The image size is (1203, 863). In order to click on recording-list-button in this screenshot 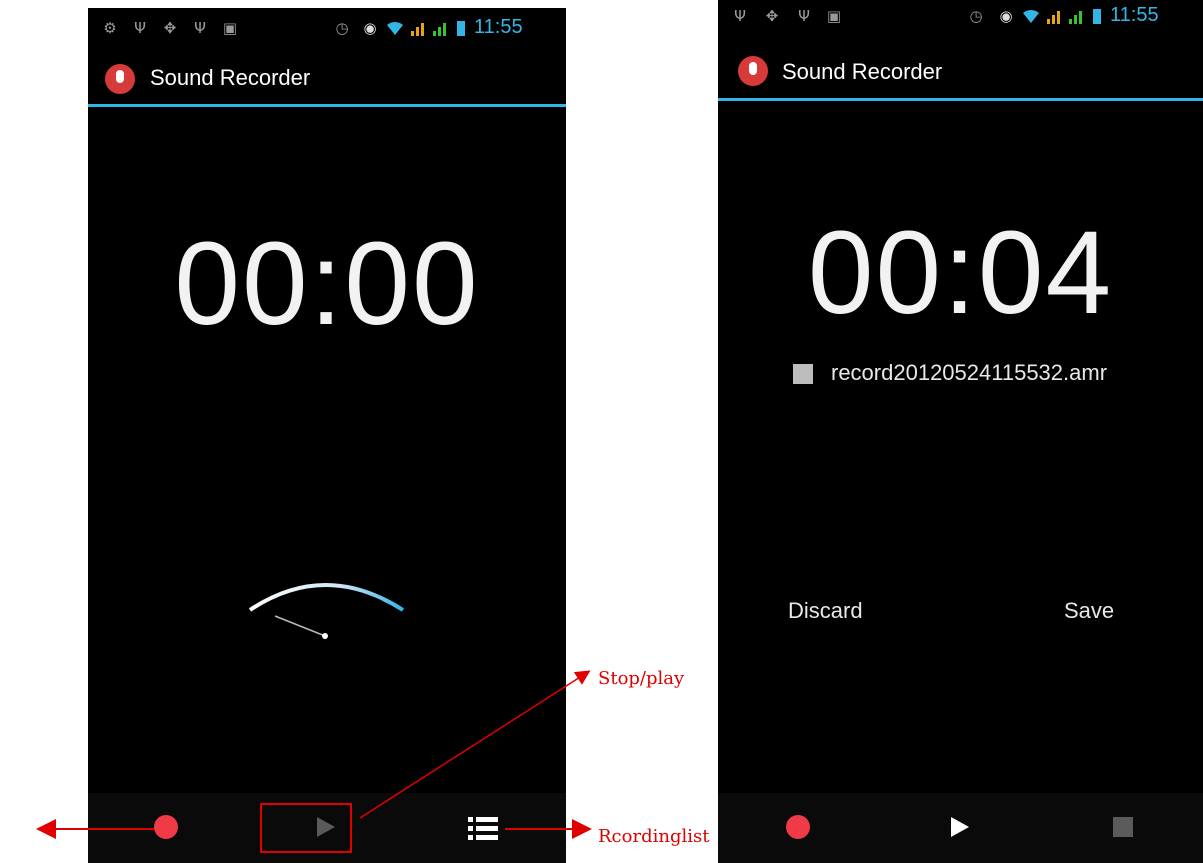, I will do `click(483, 828)`.